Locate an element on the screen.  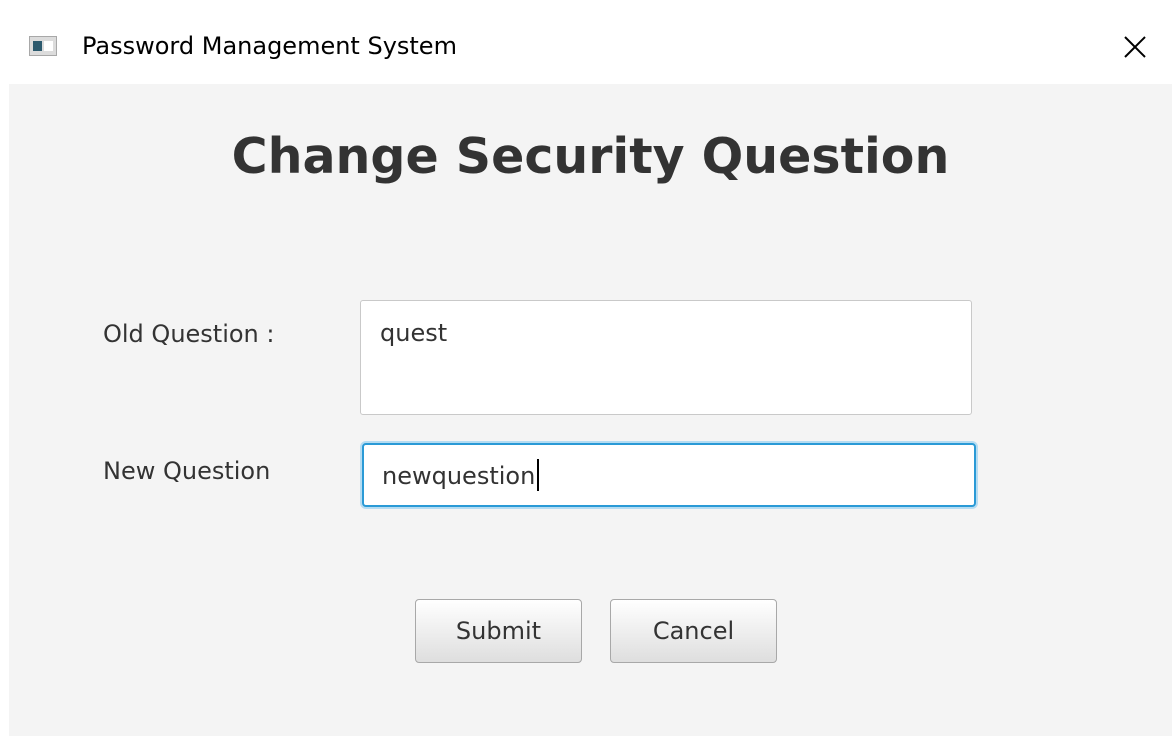
title-bar: Password Management System is located at coordinates (590, 46).